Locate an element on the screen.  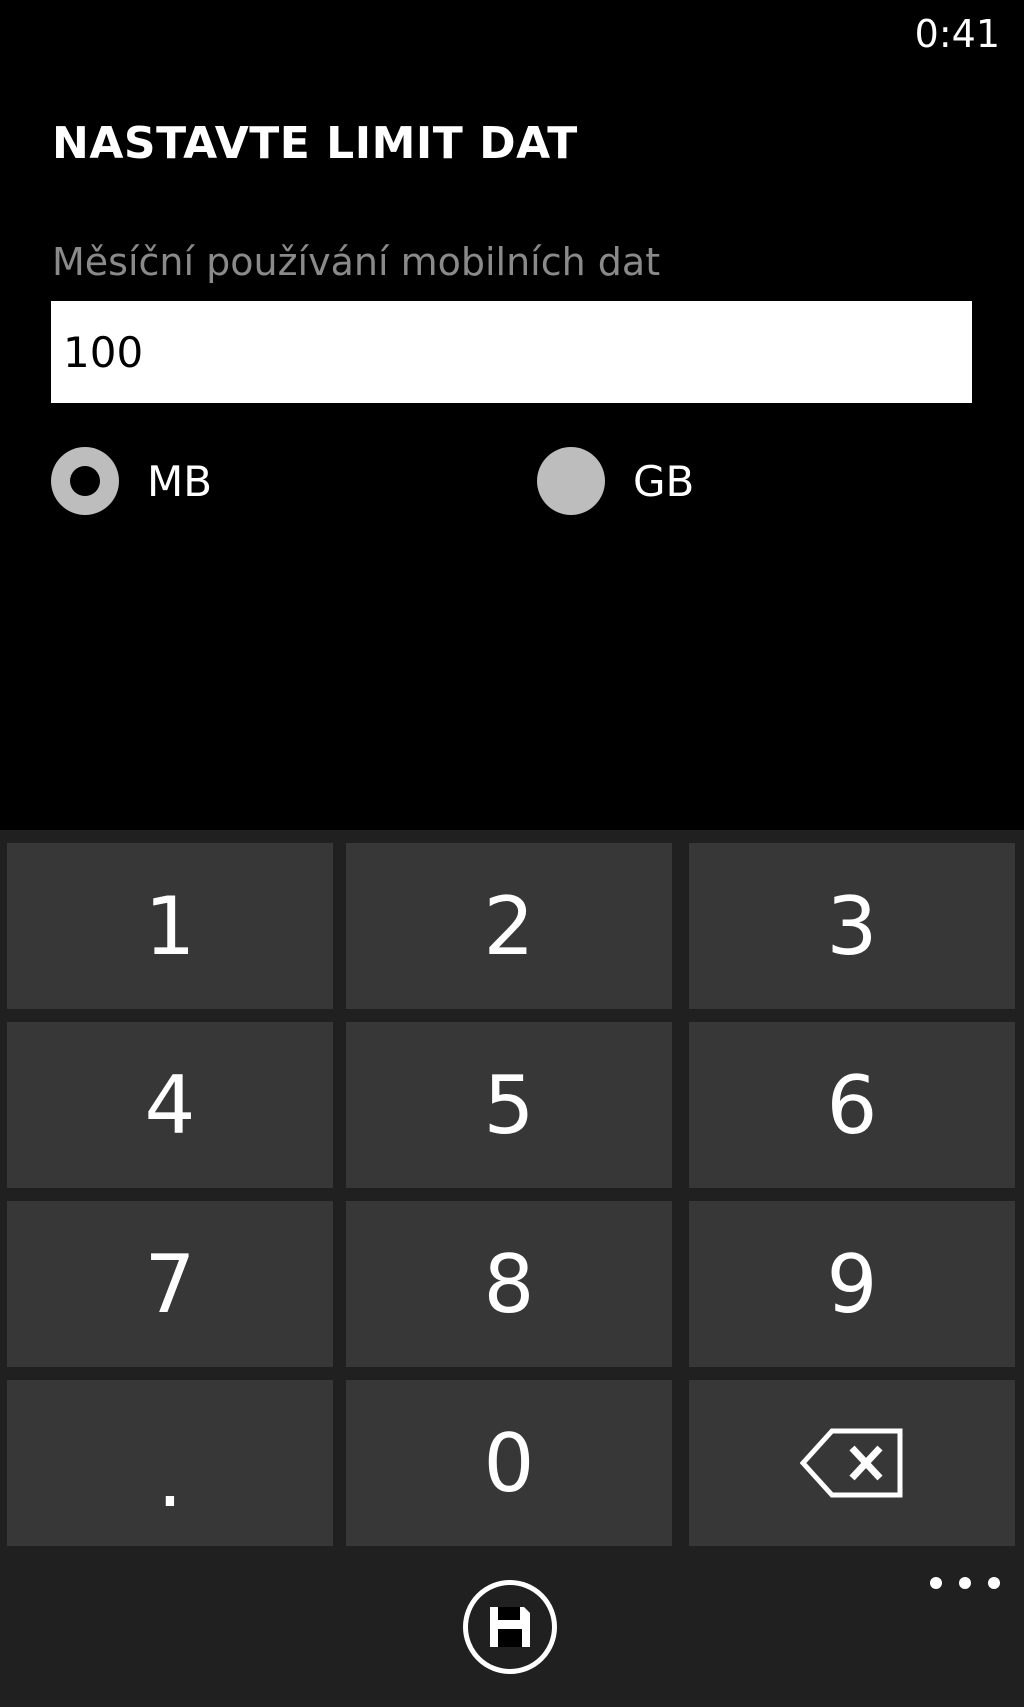
key-4-label: 4 is located at coordinates (170, 1105).